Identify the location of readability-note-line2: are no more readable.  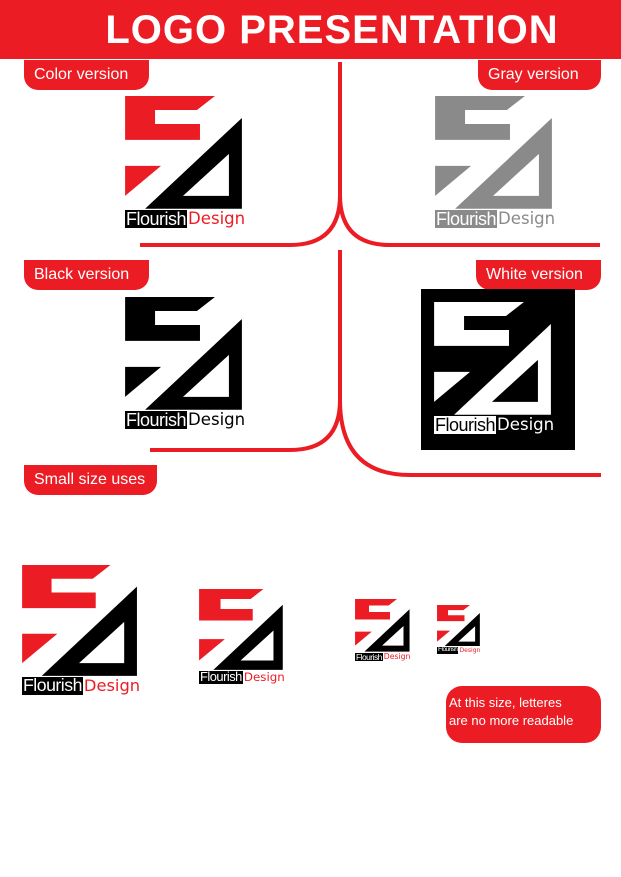
(511, 720).